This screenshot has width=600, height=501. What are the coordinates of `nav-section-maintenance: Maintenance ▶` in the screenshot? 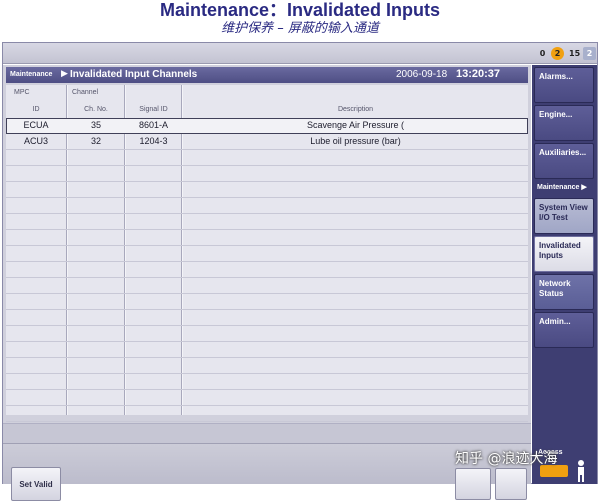 It's located at (565, 189).